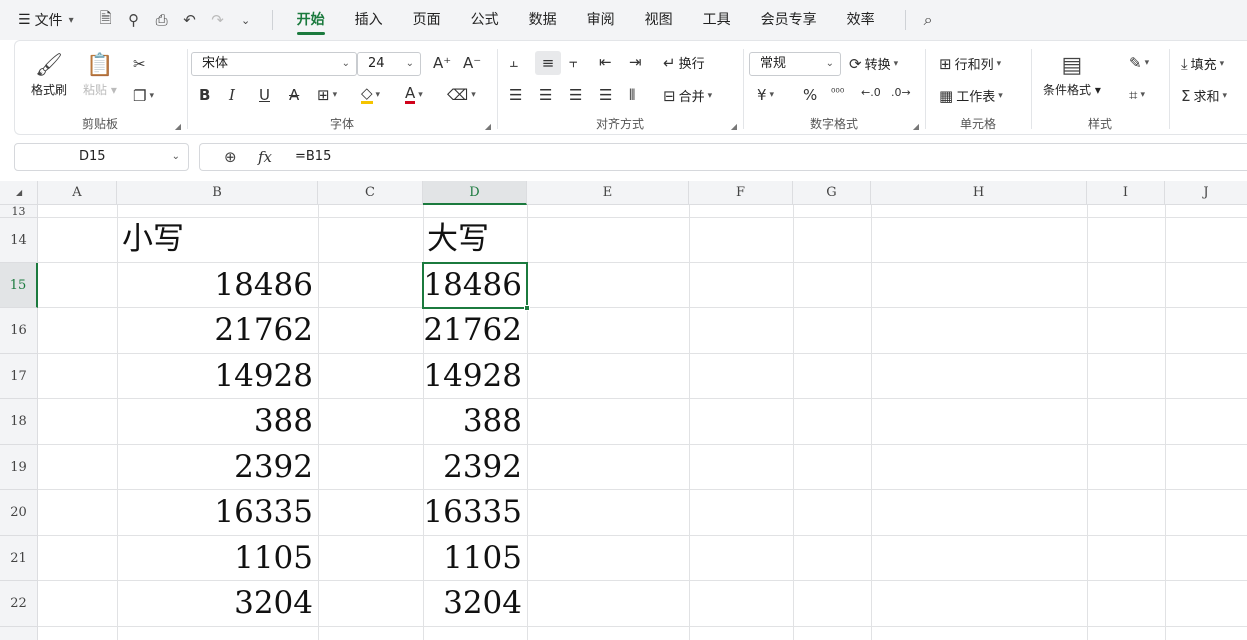 The height and width of the screenshot is (640, 1247). What do you see at coordinates (979, 193) in the screenshot?
I see `column-header-h: H` at bounding box center [979, 193].